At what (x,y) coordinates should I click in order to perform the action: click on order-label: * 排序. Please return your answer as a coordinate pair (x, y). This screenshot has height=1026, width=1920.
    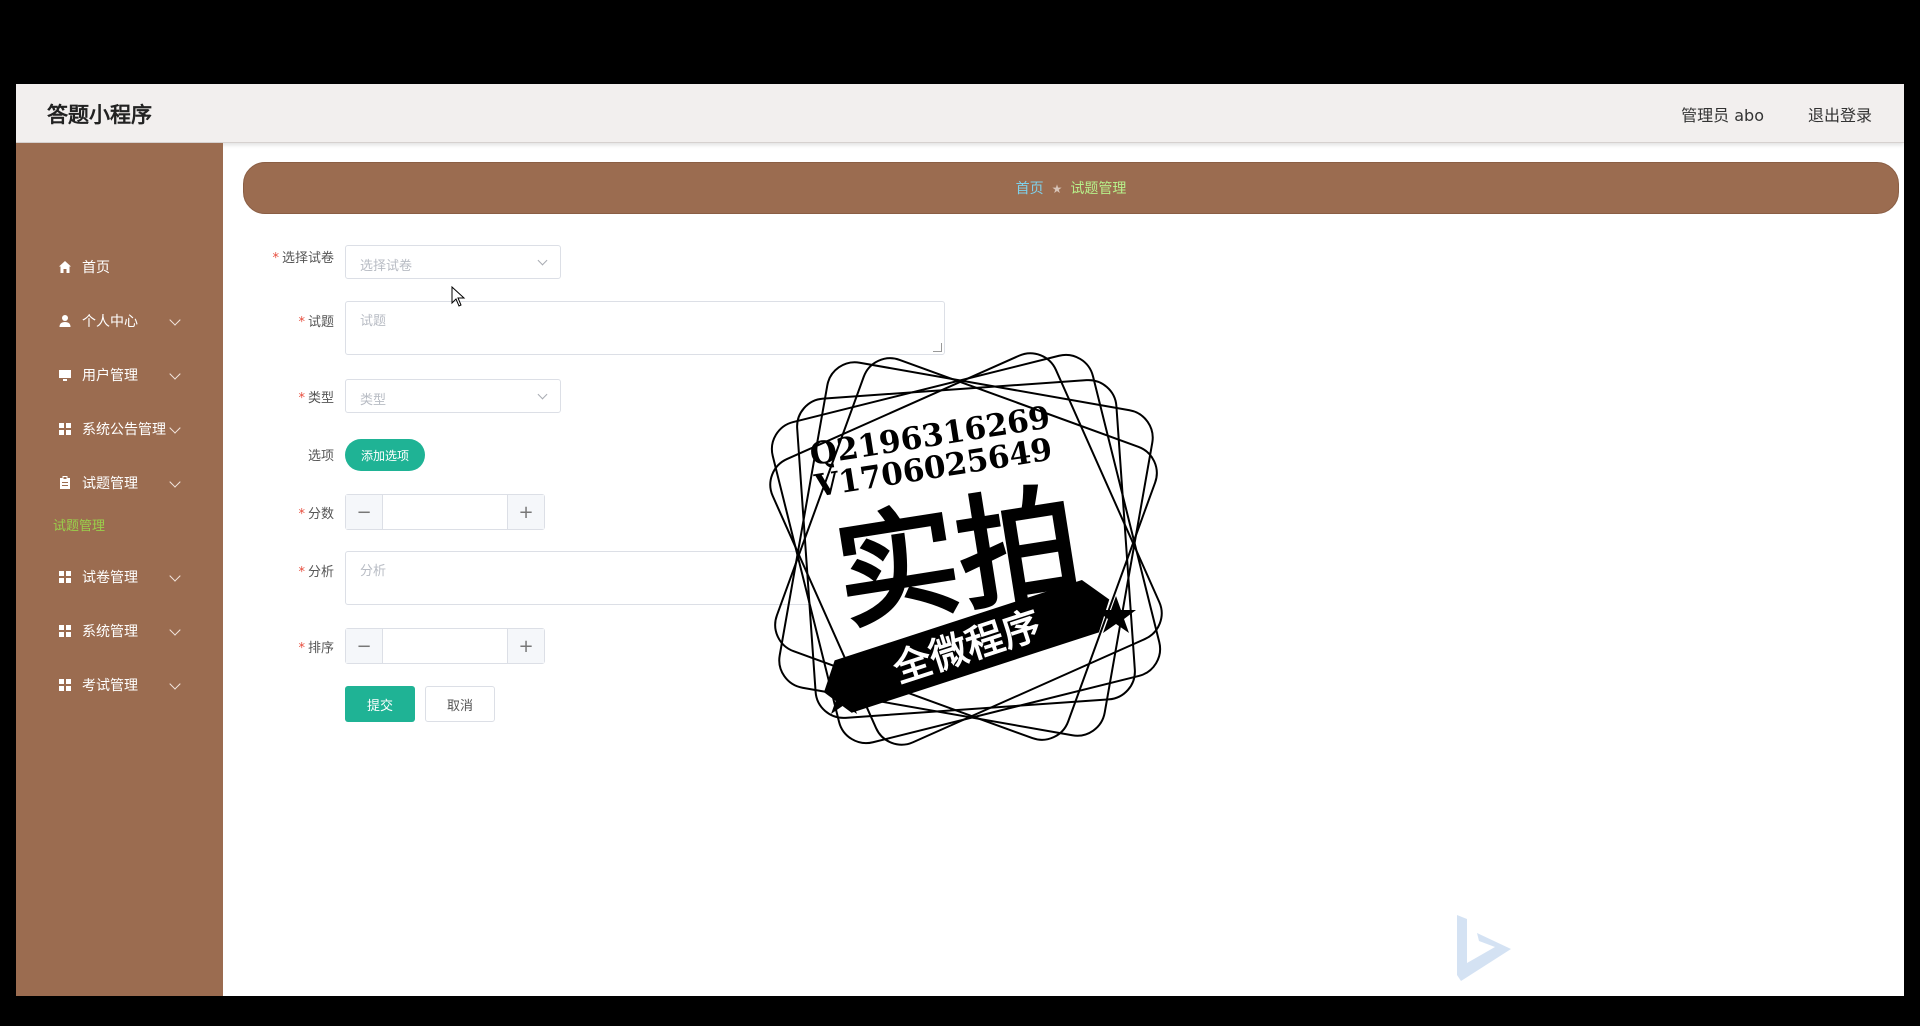
    Looking at the image, I should click on (316, 648).